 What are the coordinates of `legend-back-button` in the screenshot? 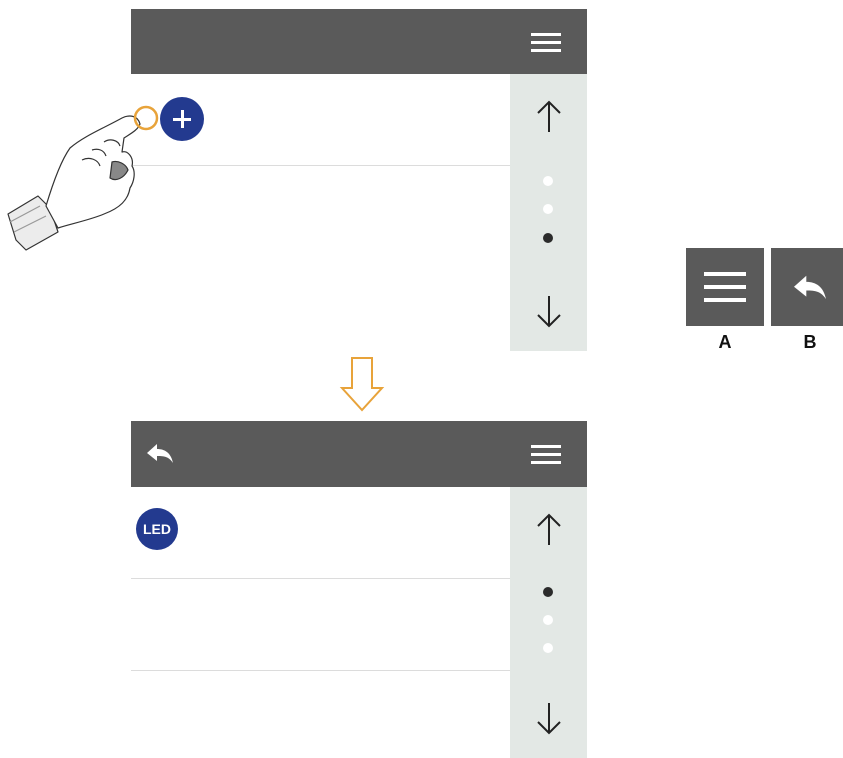 It's located at (807, 287).